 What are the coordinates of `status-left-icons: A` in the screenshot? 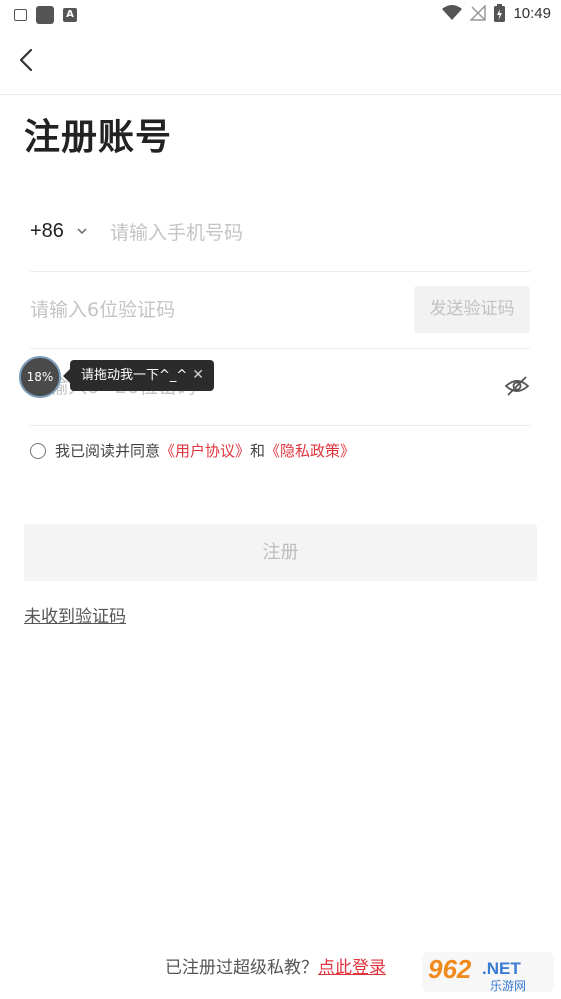 It's located at (45, 15).